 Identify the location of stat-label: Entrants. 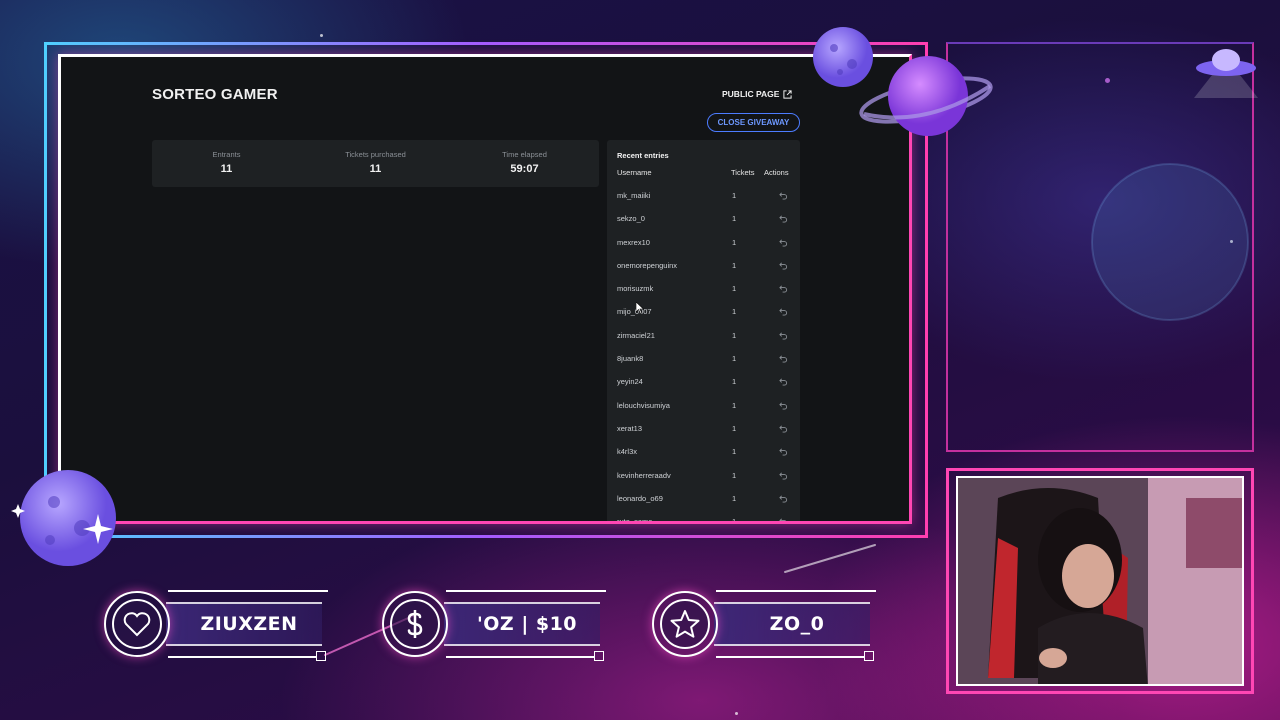
(226, 154).